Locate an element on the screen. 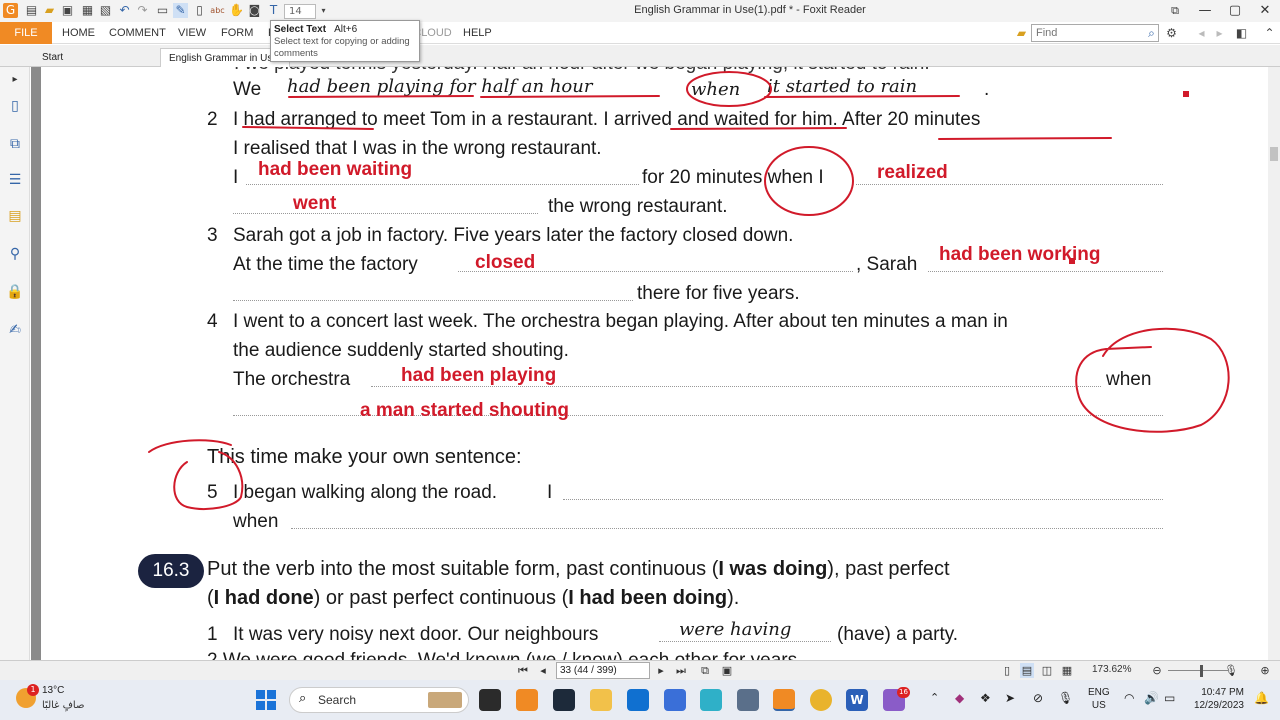 Image resolution: width=1280 pixels, height=720 pixels. zoom-level: 173.62% is located at coordinates (1111, 669).